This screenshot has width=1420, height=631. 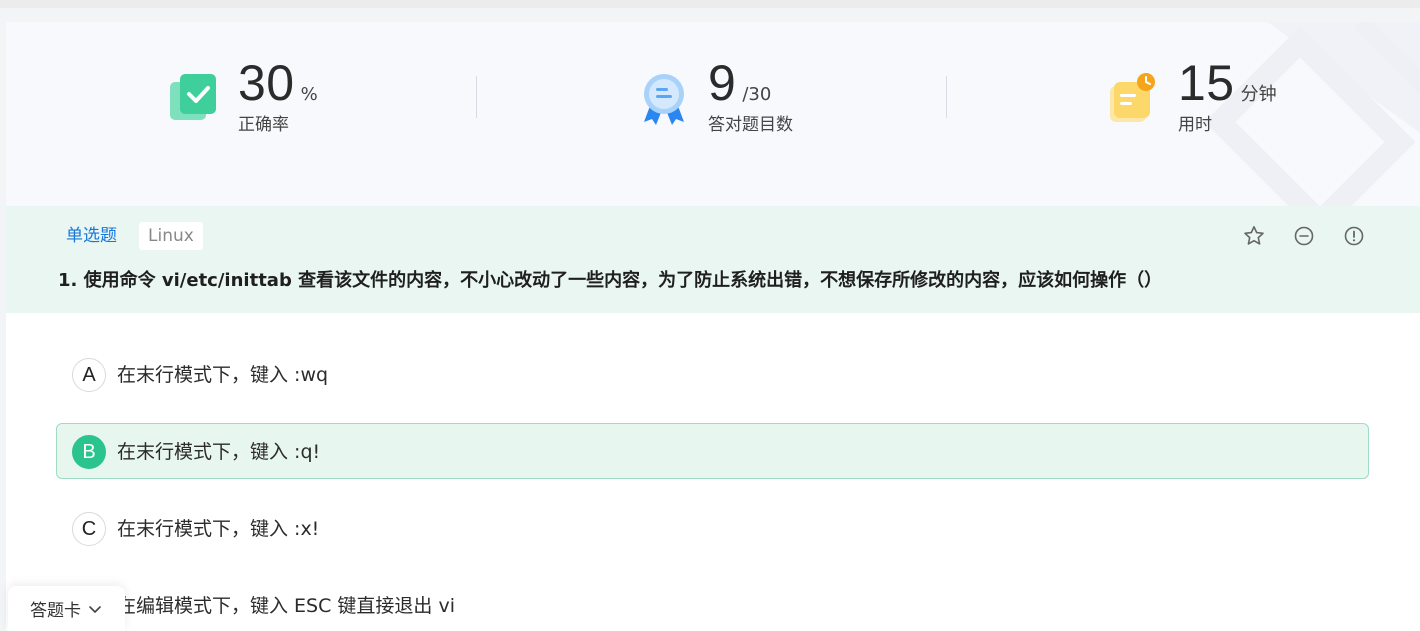 What do you see at coordinates (712, 451) in the screenshot?
I see `option-b: B 在末行模式下，键入 :q!` at bounding box center [712, 451].